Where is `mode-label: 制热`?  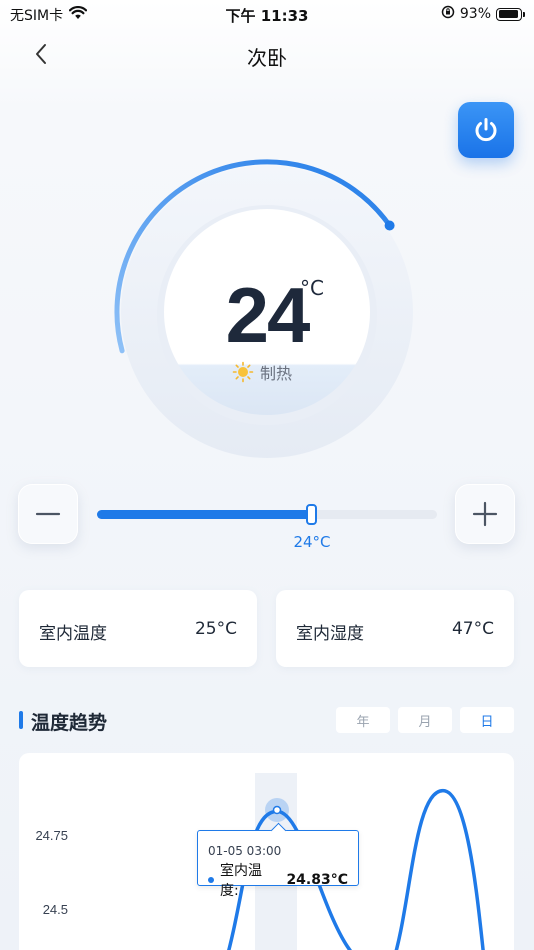 mode-label: 制热 is located at coordinates (276, 373).